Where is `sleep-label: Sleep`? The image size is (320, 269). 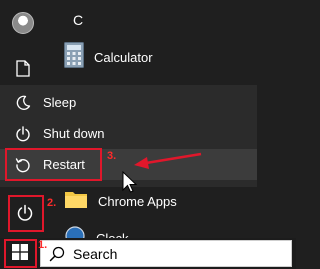
sleep-label: Sleep is located at coordinates (60, 102).